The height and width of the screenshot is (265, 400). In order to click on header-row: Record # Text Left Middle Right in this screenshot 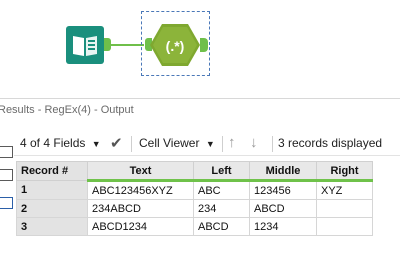, I will do `click(194, 171)`.